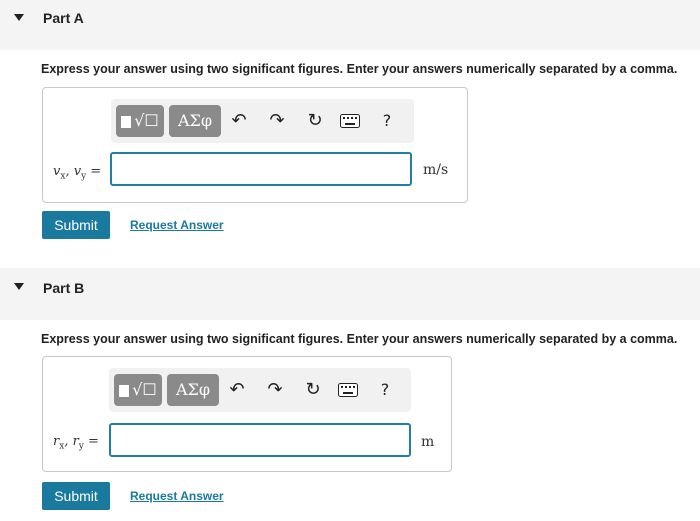  What do you see at coordinates (177, 496) in the screenshot?
I see `part-b-request-answer-link: Request Answer` at bounding box center [177, 496].